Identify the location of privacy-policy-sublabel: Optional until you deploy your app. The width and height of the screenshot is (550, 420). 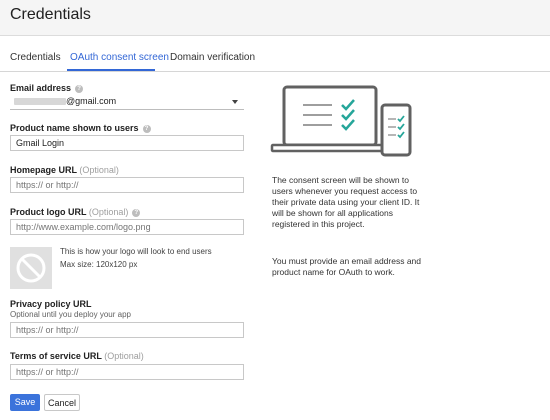
(70, 314).